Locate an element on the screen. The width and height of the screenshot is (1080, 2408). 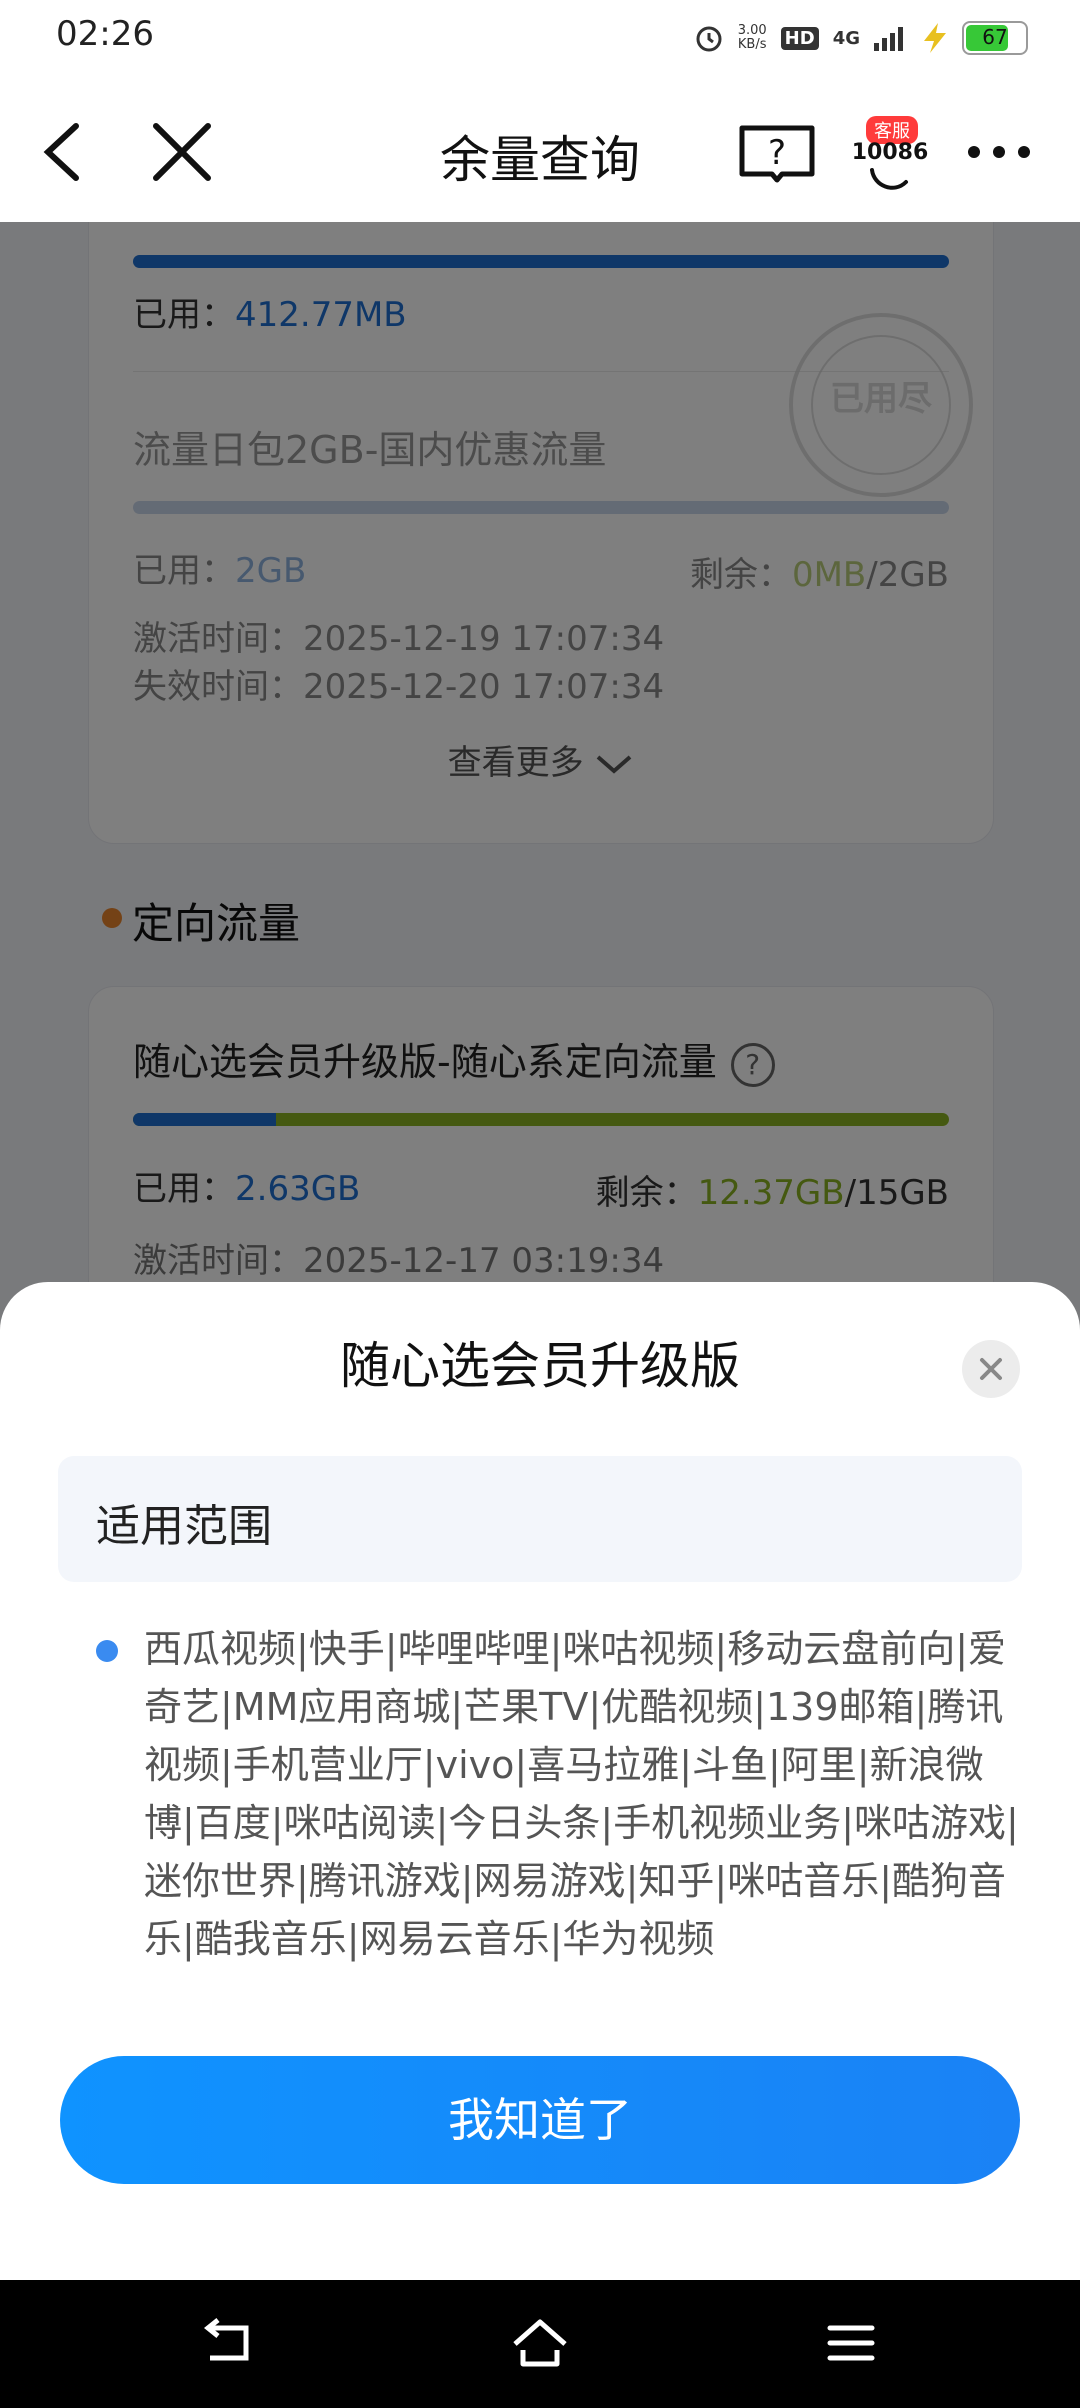
close-icon is located at coordinates (991, 1369).